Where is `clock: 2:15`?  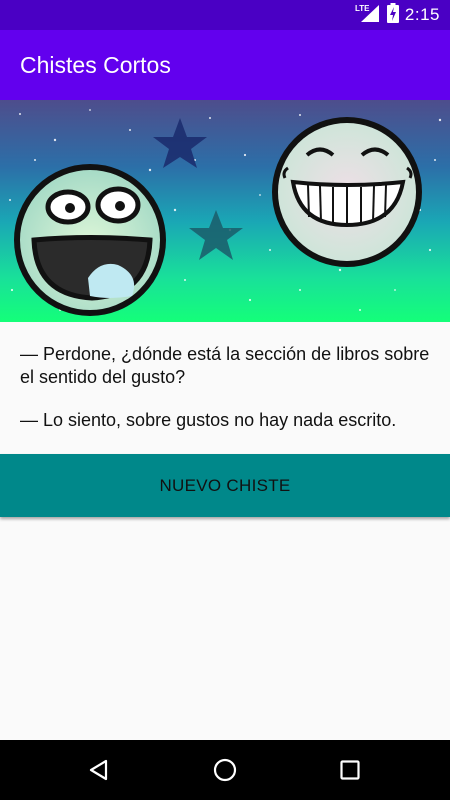
clock: 2:15 is located at coordinates (422, 14).